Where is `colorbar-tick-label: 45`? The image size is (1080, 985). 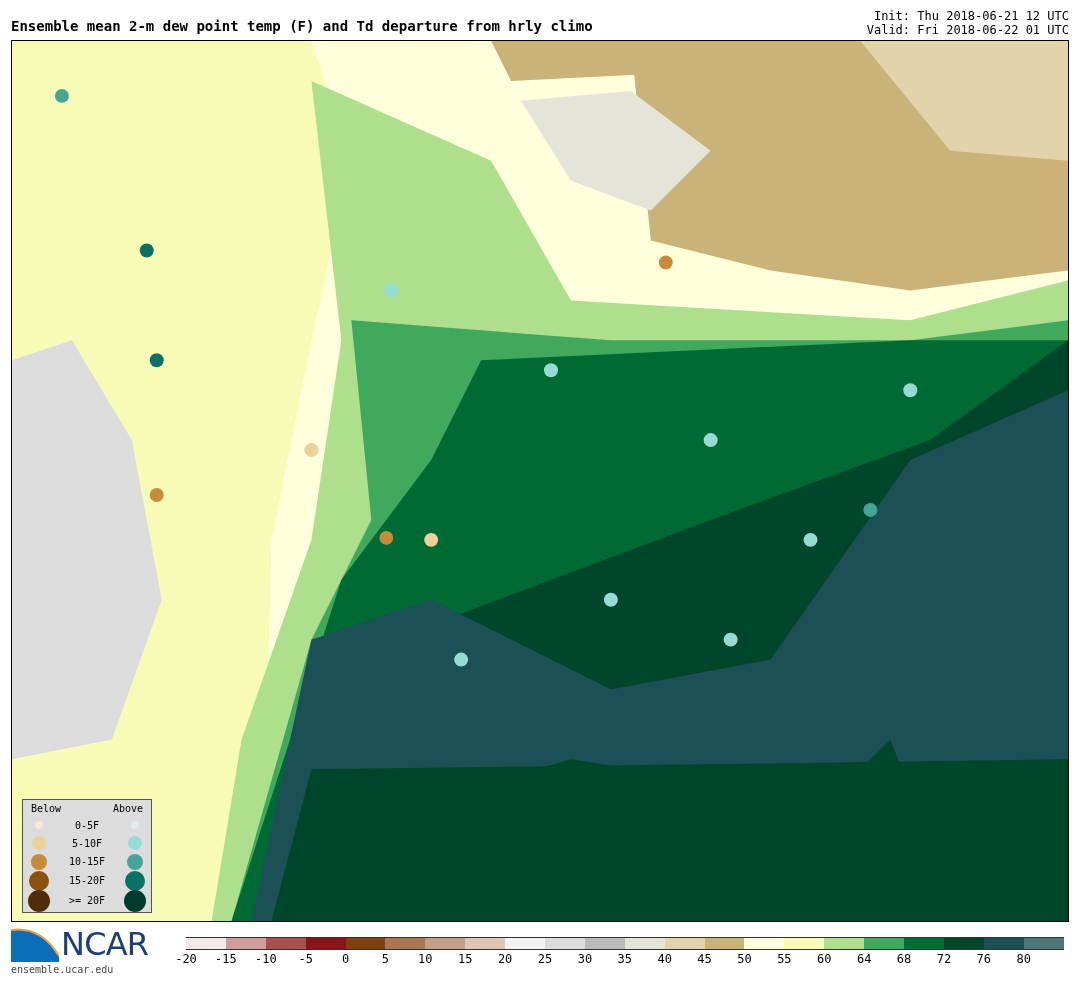
colorbar-tick-label: 45 is located at coordinates (704, 959).